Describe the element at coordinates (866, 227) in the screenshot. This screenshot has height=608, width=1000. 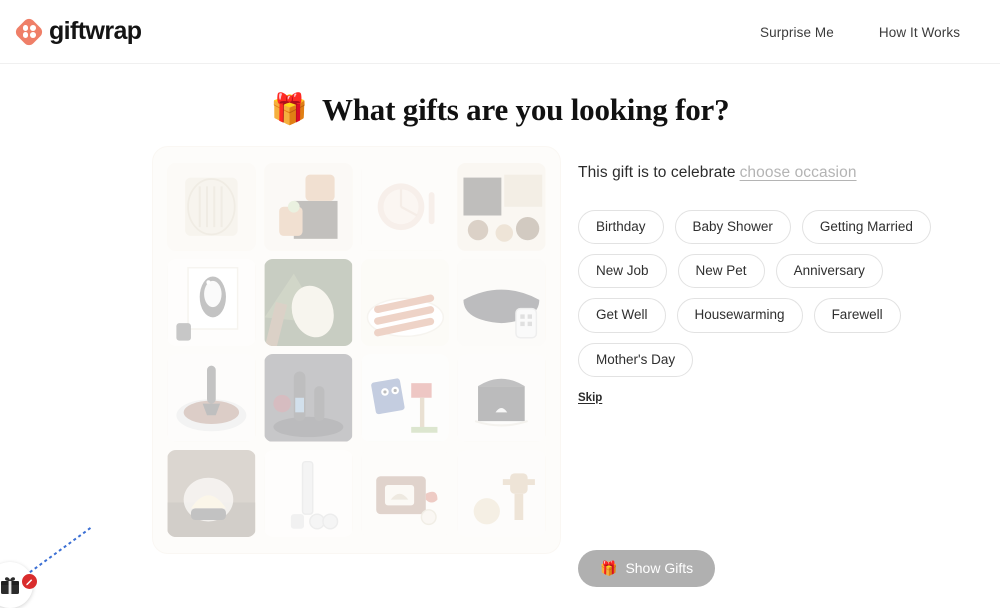
I see `occasion-chip-getting-married: Getting Married` at that location.